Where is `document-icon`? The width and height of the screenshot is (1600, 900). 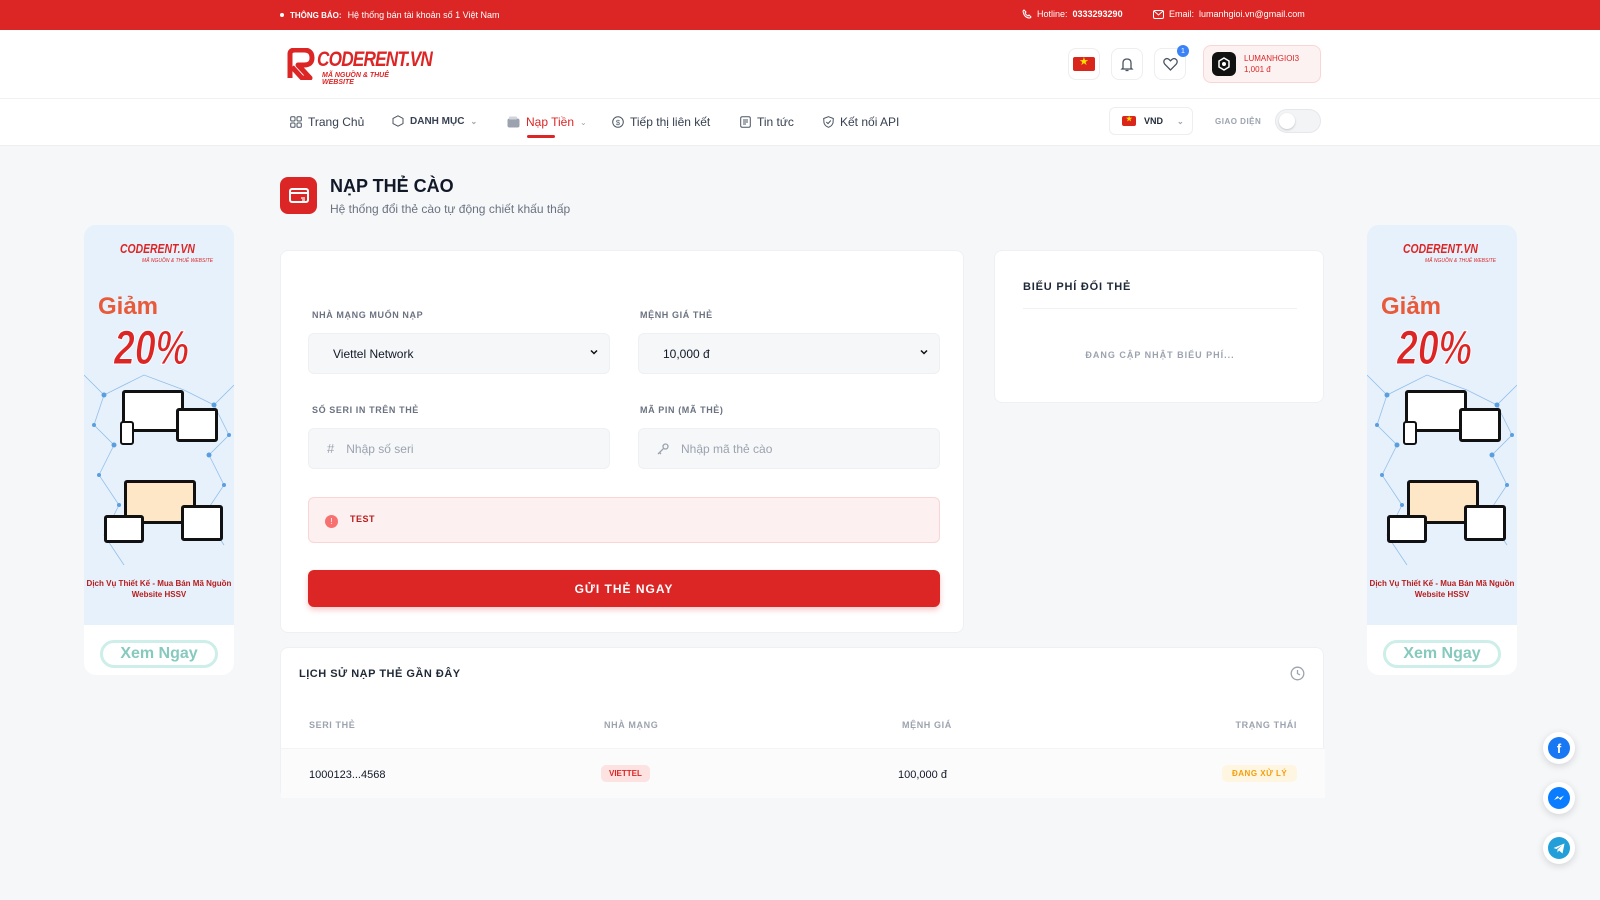
document-icon is located at coordinates (745, 122).